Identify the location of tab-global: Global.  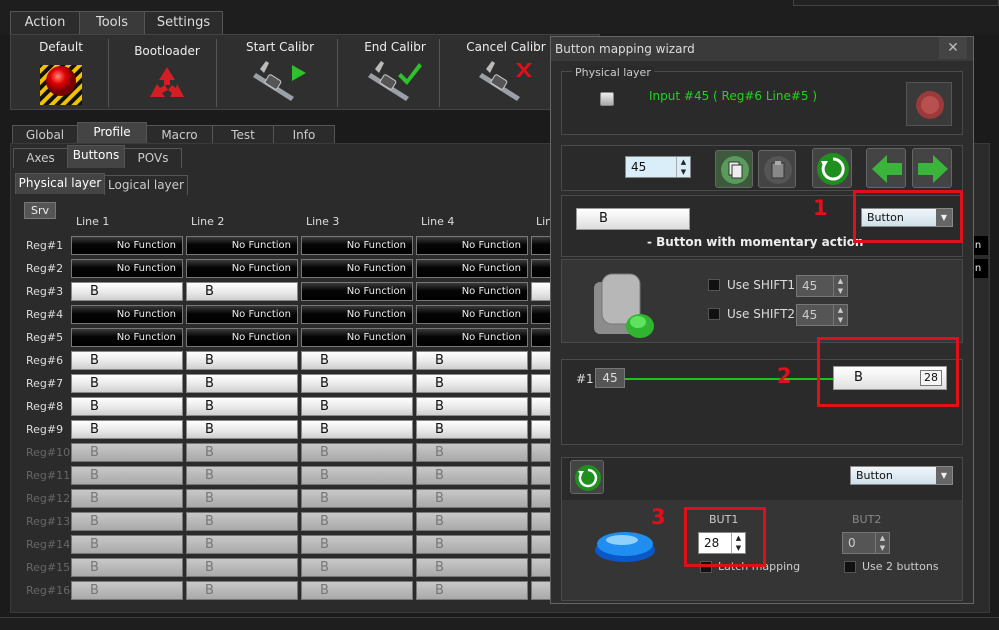
(45, 135).